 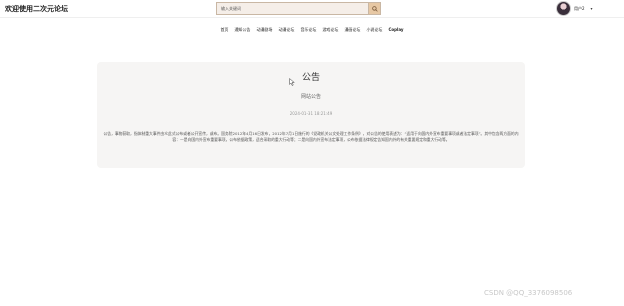 I want to click on notice-datetime: 2024-01-31 18:21:49, so click(x=311, y=113).